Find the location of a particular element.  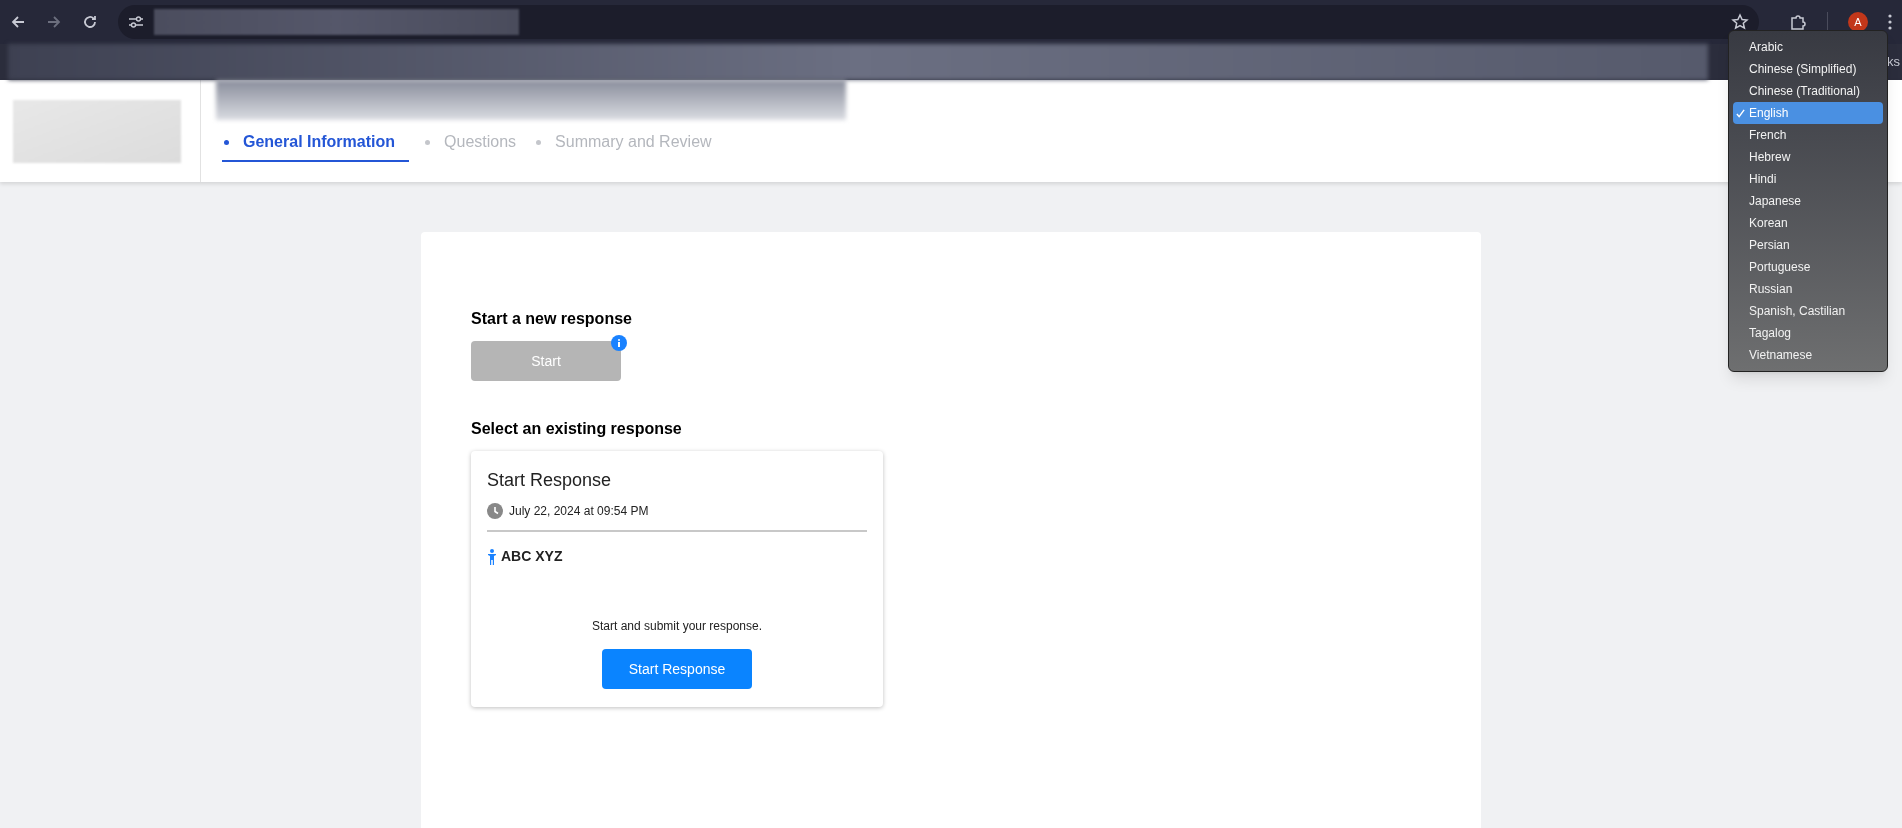

menu-item: Korean is located at coordinates (1808, 223).